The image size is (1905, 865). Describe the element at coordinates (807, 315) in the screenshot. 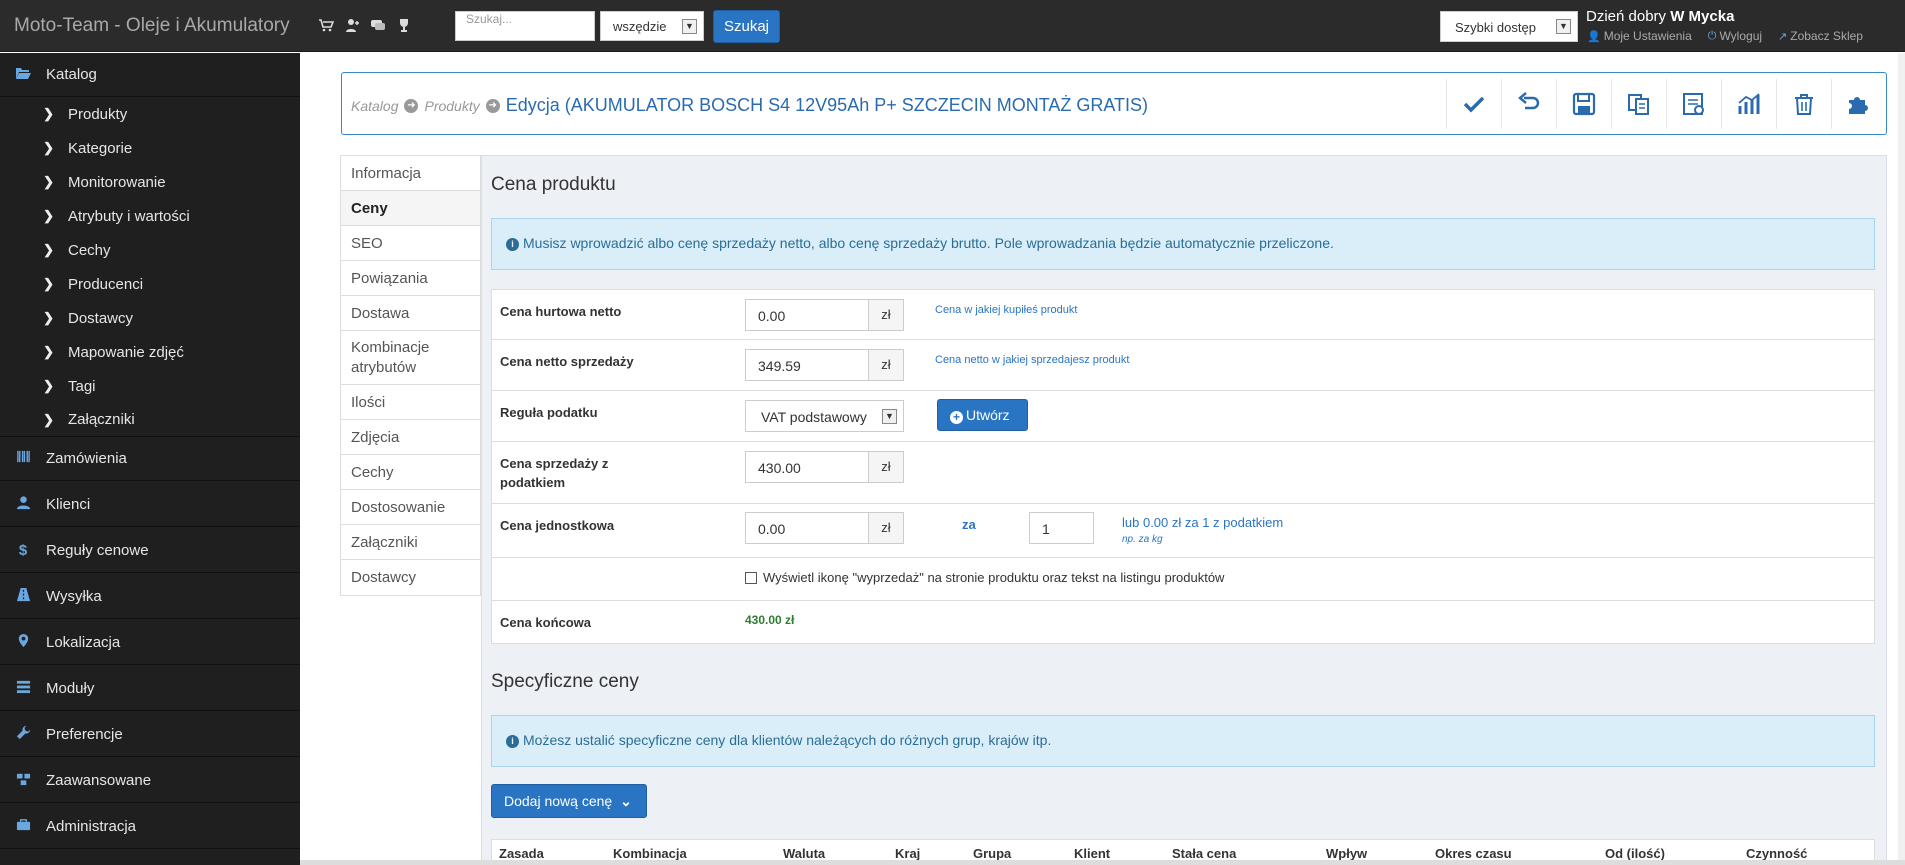

I see `wholesale-price-input: 0.00` at that location.